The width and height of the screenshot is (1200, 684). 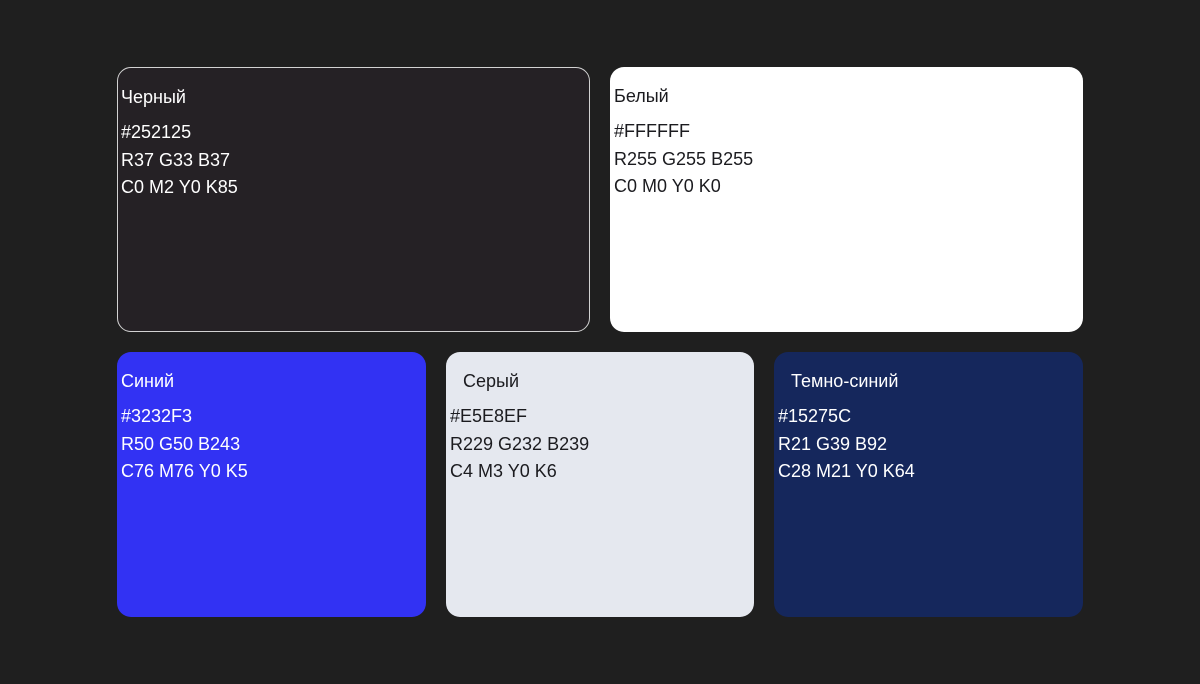 I want to click on swatch-values: #E5E8EF R229 G232 B239 C4 M3 Y0 K6, so click(x=519, y=444).